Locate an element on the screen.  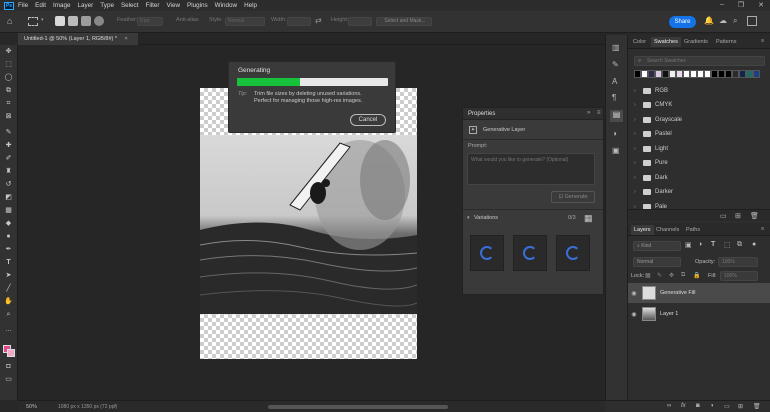
menu-layer: Layer is located at coordinates (86, 5).